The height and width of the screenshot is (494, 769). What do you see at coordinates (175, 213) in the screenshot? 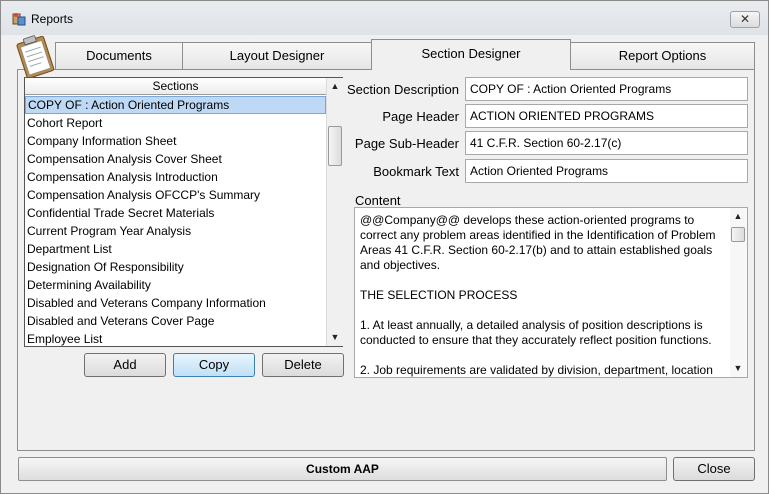
I see `list-item: Confidential Trade Secret Materials` at bounding box center [175, 213].